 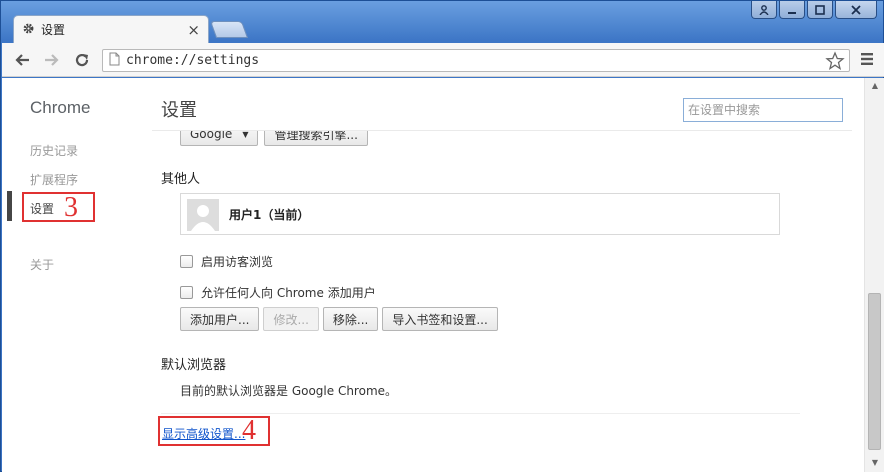 What do you see at coordinates (53, 30) in the screenshot?
I see `tab-title: 设置` at bounding box center [53, 30].